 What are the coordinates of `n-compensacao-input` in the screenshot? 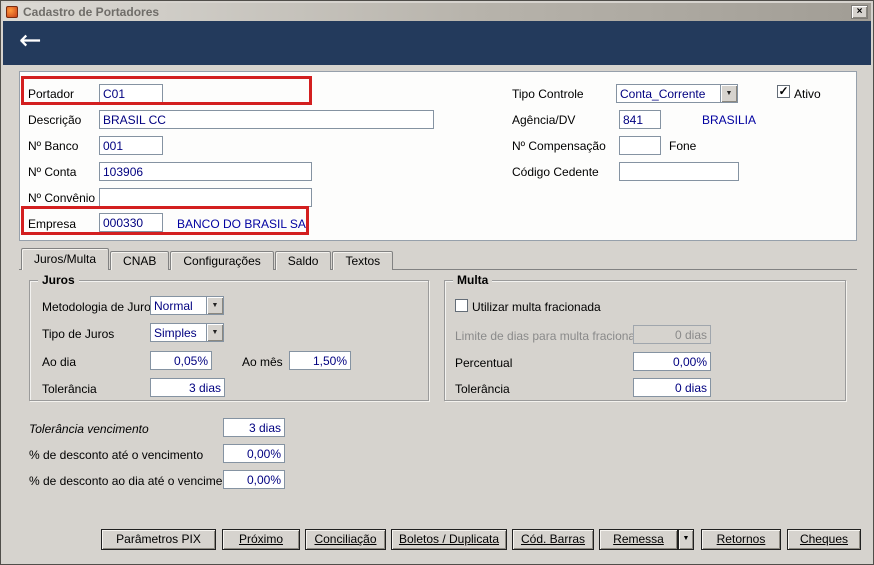 It's located at (640, 145).